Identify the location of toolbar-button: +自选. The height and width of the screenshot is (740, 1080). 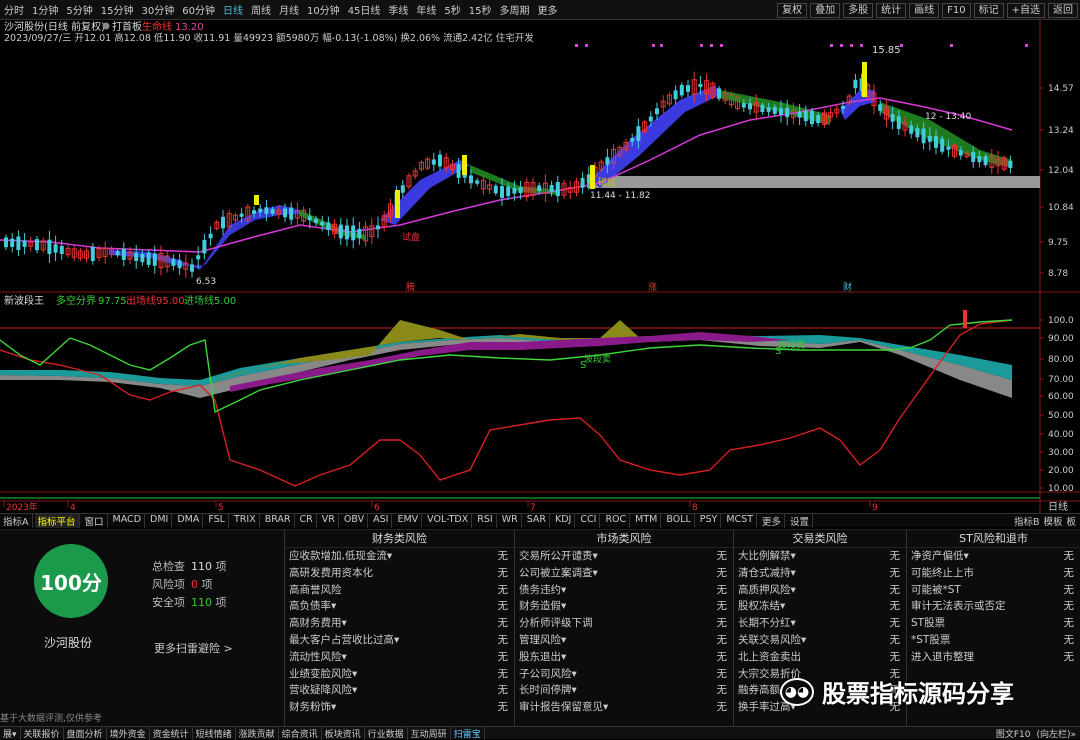
(1025, 10).